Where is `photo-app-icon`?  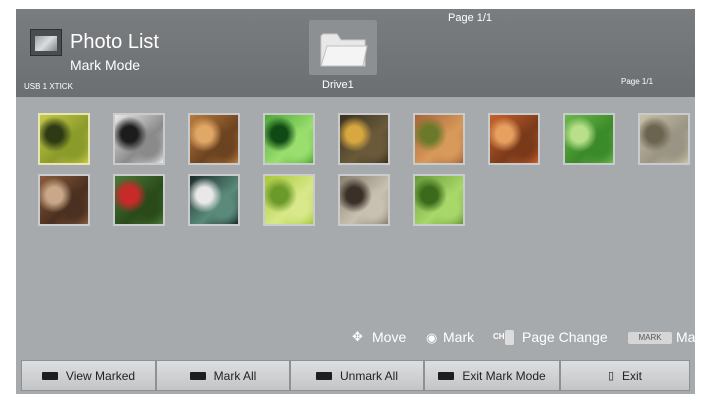
photo-app-icon is located at coordinates (46, 42).